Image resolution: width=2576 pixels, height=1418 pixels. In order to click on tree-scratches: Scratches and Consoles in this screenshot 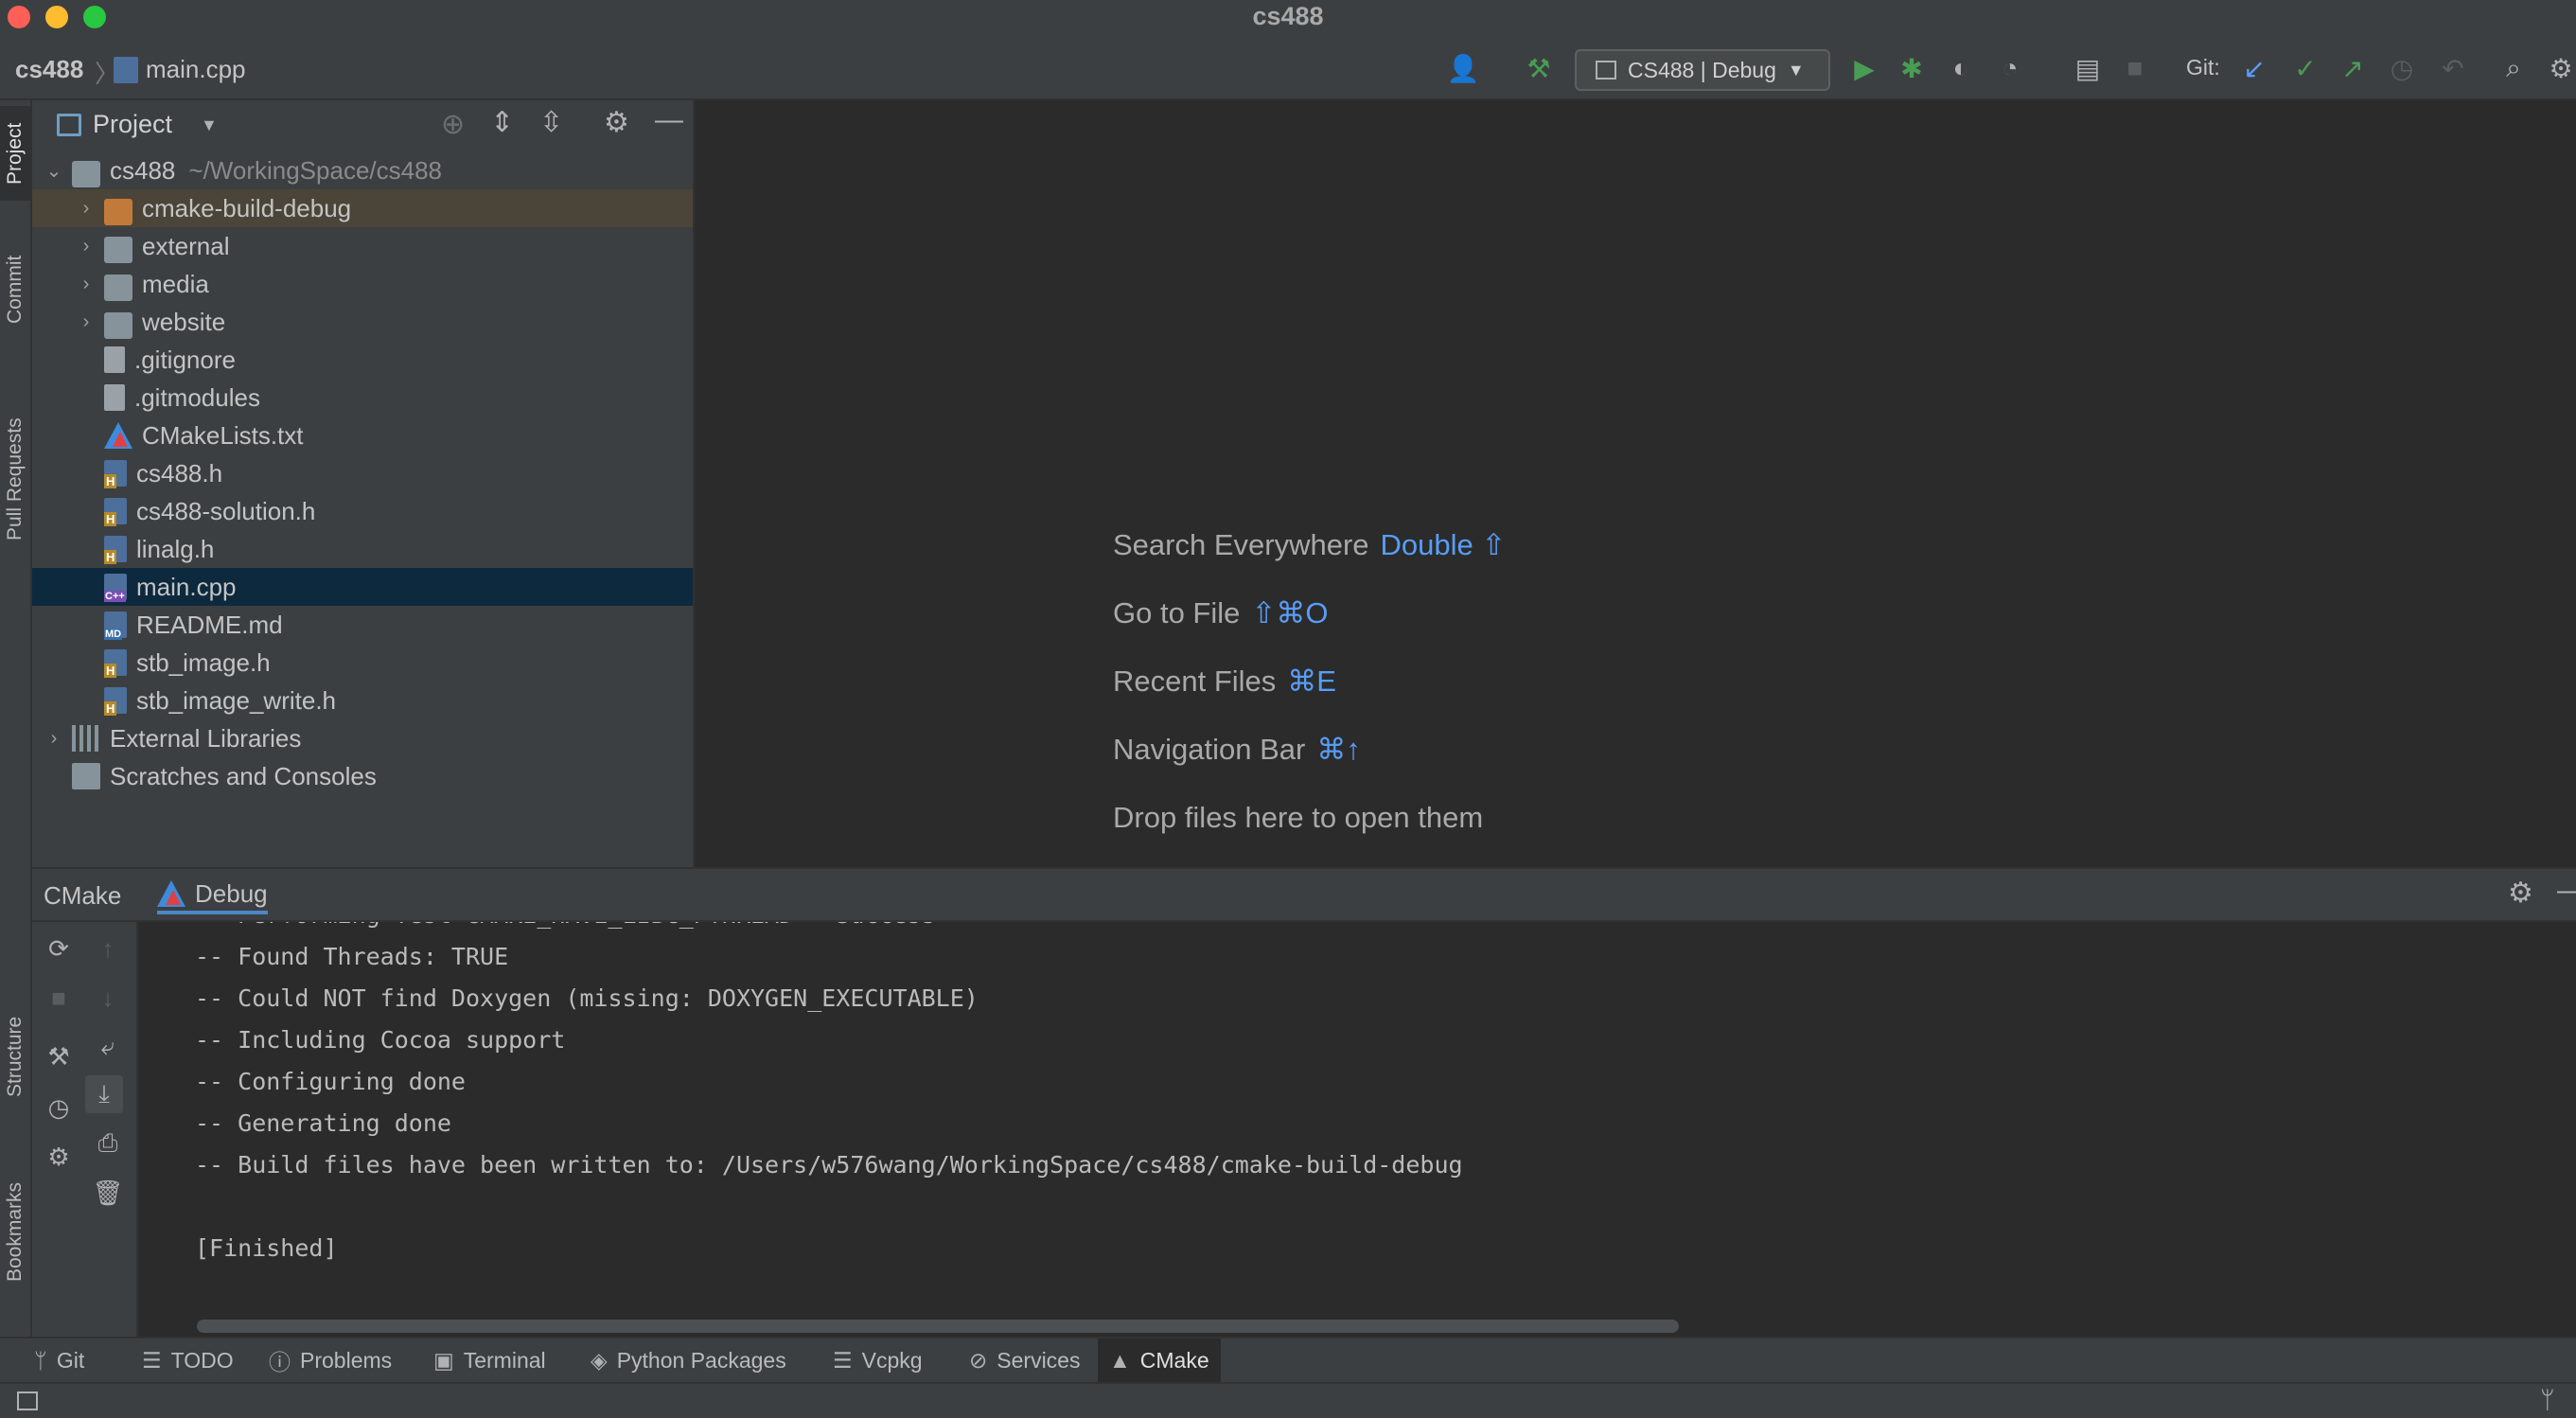, I will do `click(362, 776)`.